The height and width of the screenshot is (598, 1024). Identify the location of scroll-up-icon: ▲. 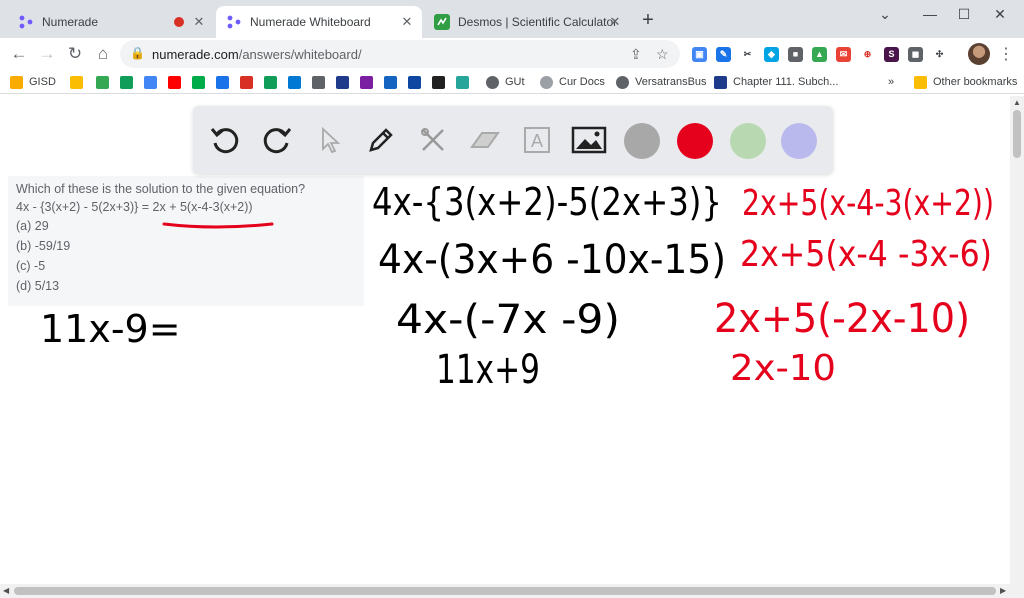
(1017, 102).